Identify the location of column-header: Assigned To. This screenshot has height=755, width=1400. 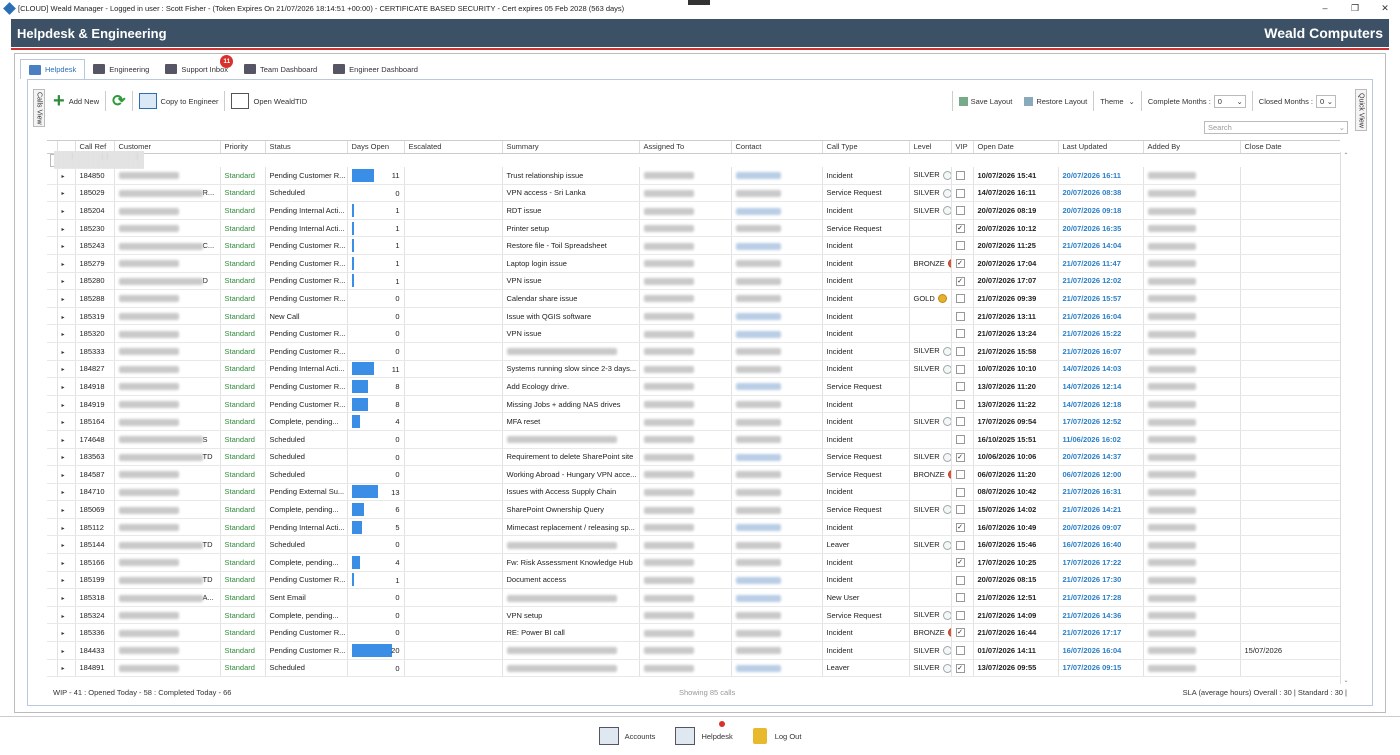
(685, 147).